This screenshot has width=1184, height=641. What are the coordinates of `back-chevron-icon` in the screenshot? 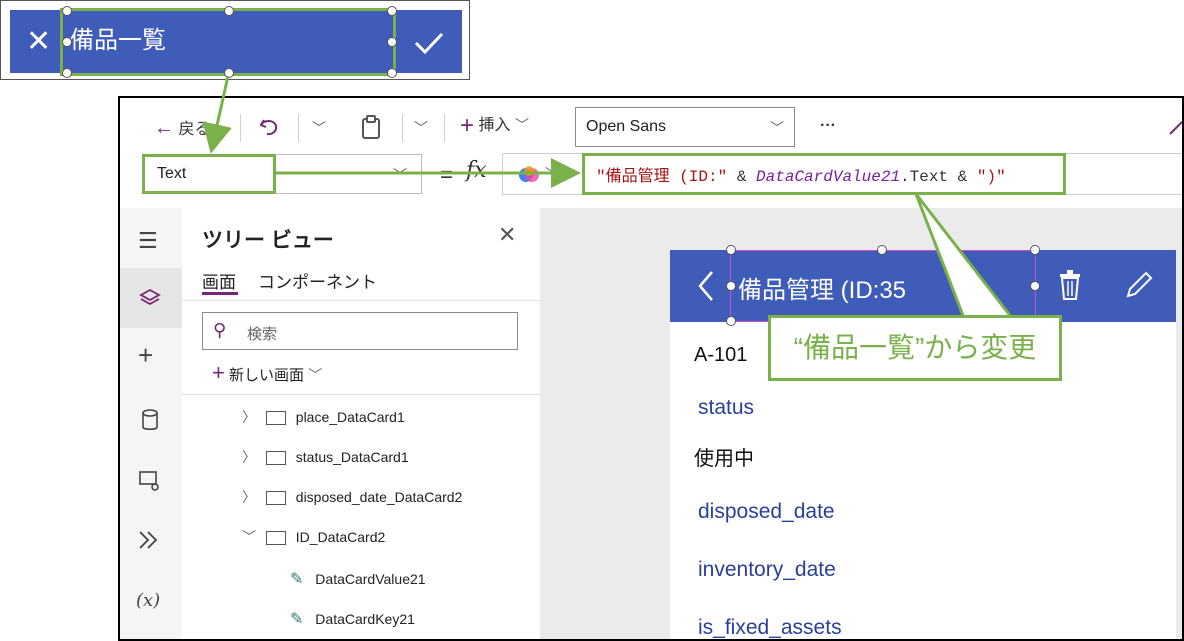 It's located at (706, 286).